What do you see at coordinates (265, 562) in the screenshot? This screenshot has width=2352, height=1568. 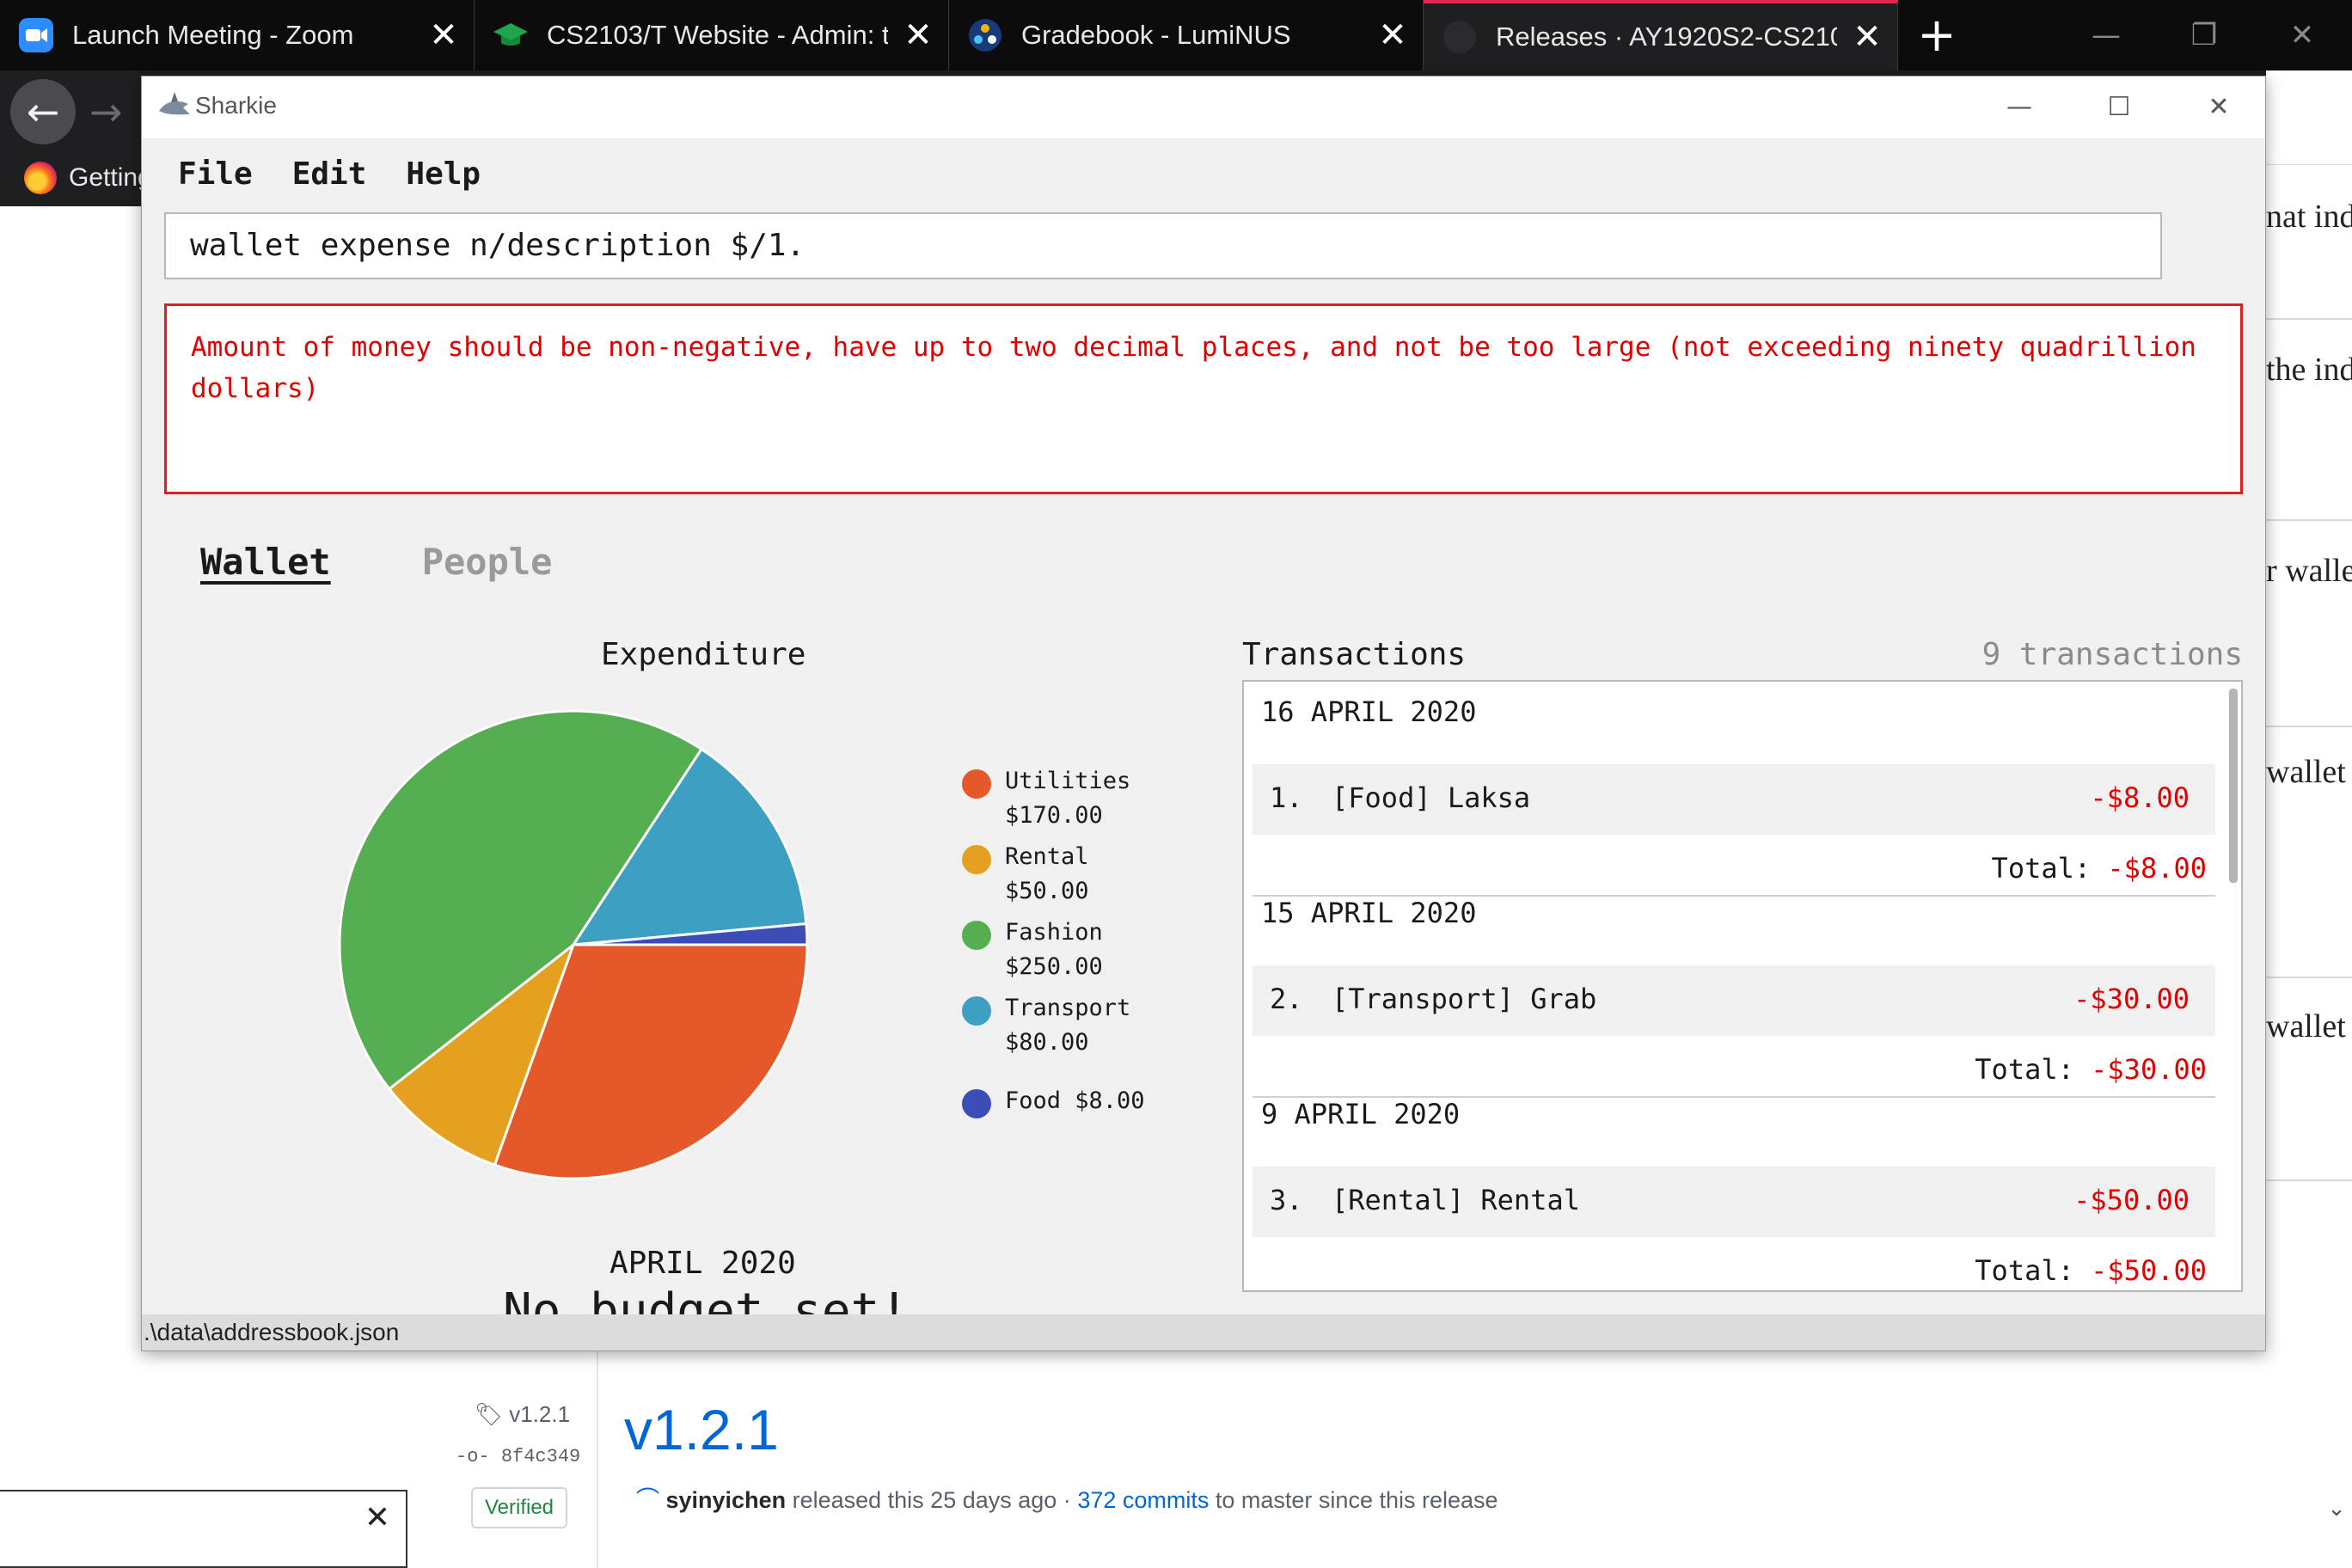 I see `tab-wallet: Wallet` at bounding box center [265, 562].